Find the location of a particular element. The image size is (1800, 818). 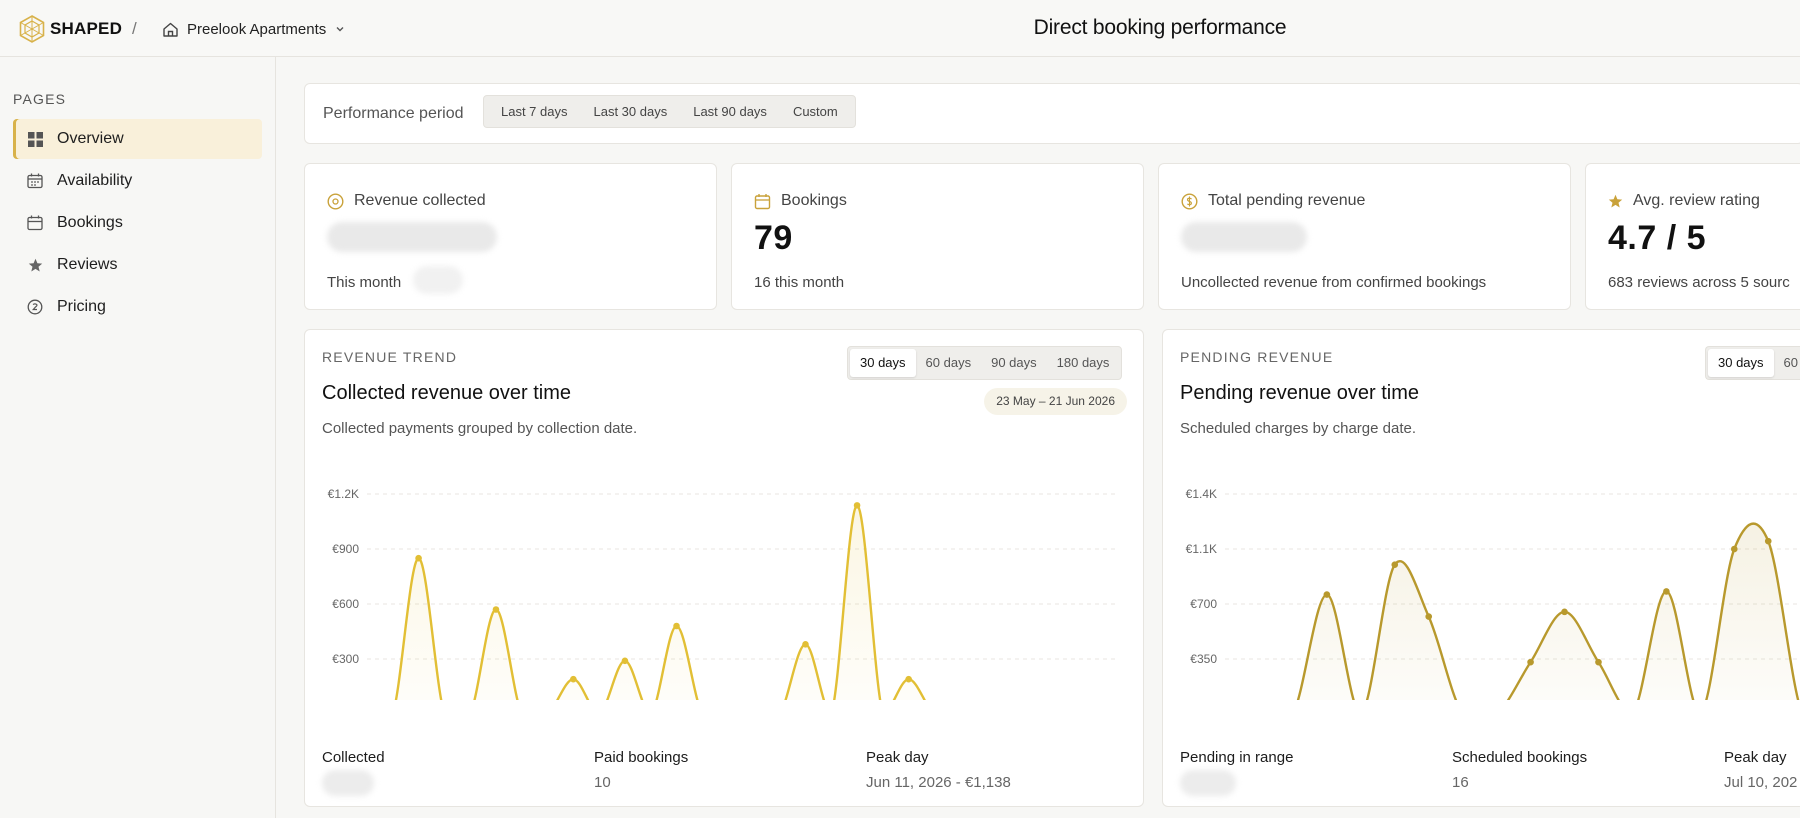

sidebar-item-pricing: Pricing is located at coordinates (137, 307).